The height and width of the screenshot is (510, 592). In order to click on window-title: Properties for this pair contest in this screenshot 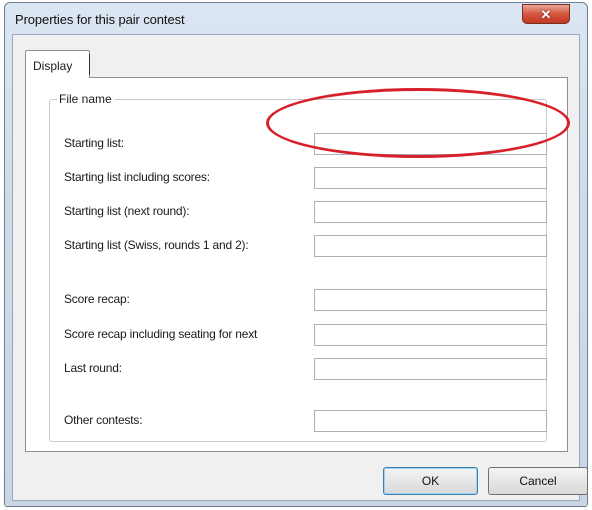, I will do `click(100, 19)`.